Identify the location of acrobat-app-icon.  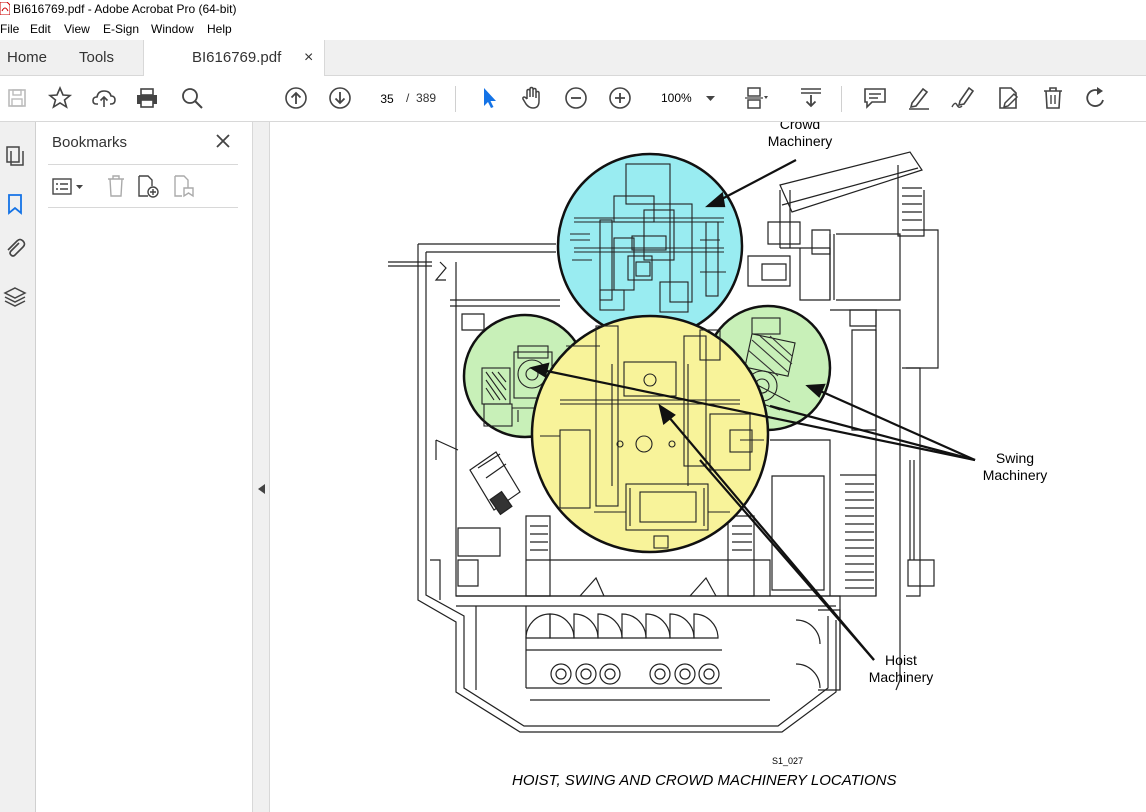
(5, 8).